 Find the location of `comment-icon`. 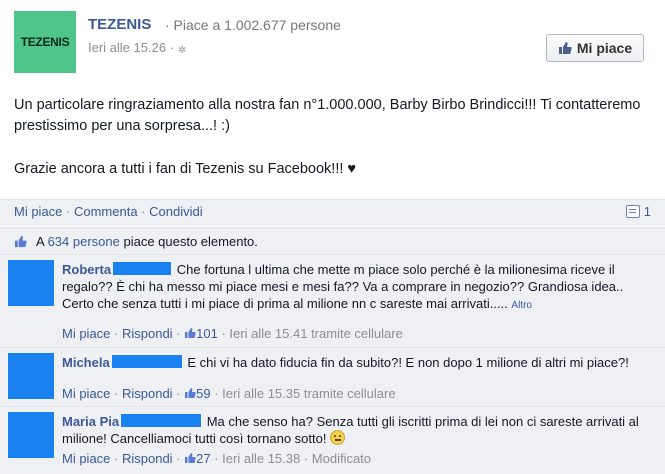

comment-icon is located at coordinates (632, 211).